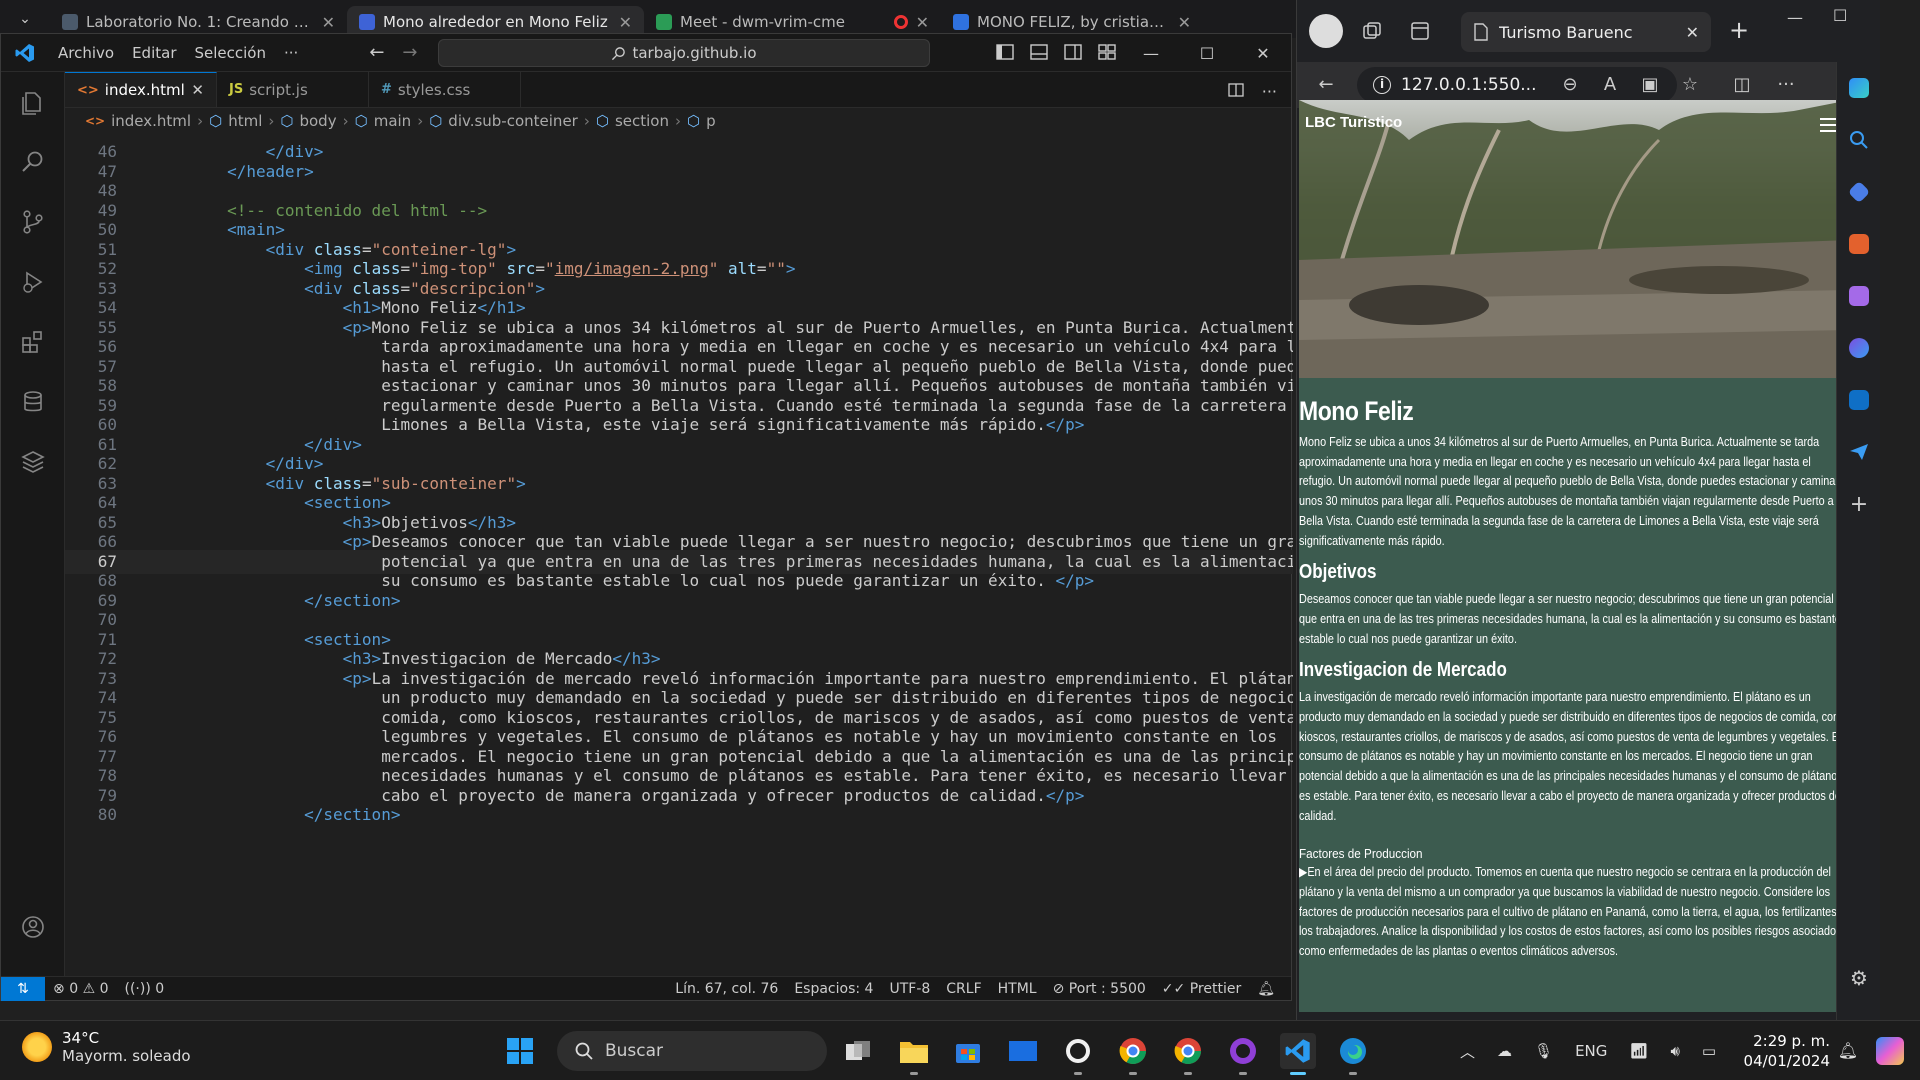 This screenshot has width=1920, height=1080. What do you see at coordinates (1543, 1051) in the screenshot?
I see `microphone-icon: 🎙︎` at bounding box center [1543, 1051].